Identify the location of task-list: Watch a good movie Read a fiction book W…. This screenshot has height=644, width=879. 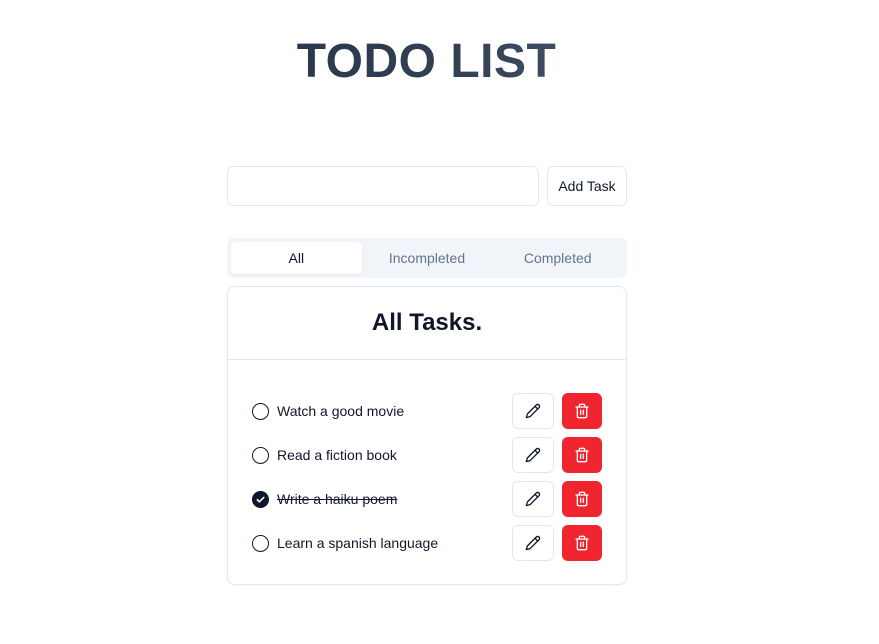
(427, 461).